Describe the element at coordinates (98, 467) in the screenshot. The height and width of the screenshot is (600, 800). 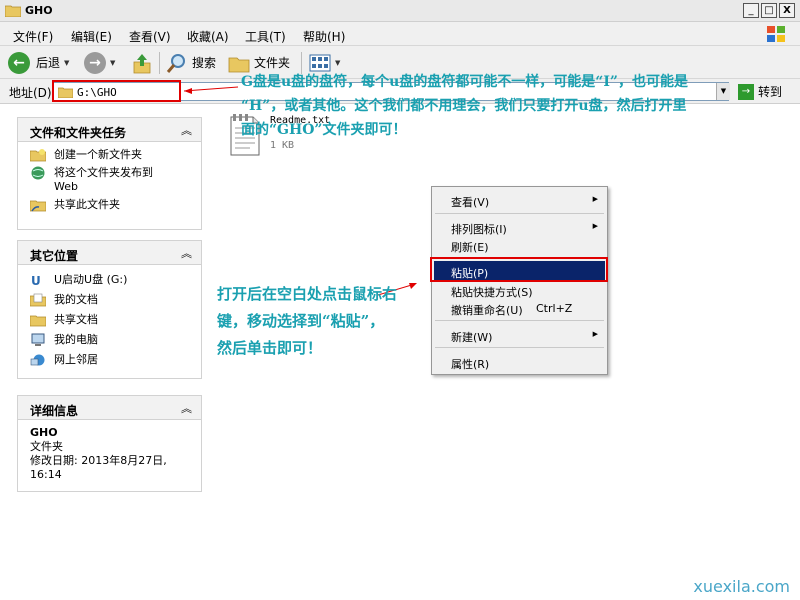
I see `details-modified: 修改日期: 2013年8月27日, 16:14` at that location.